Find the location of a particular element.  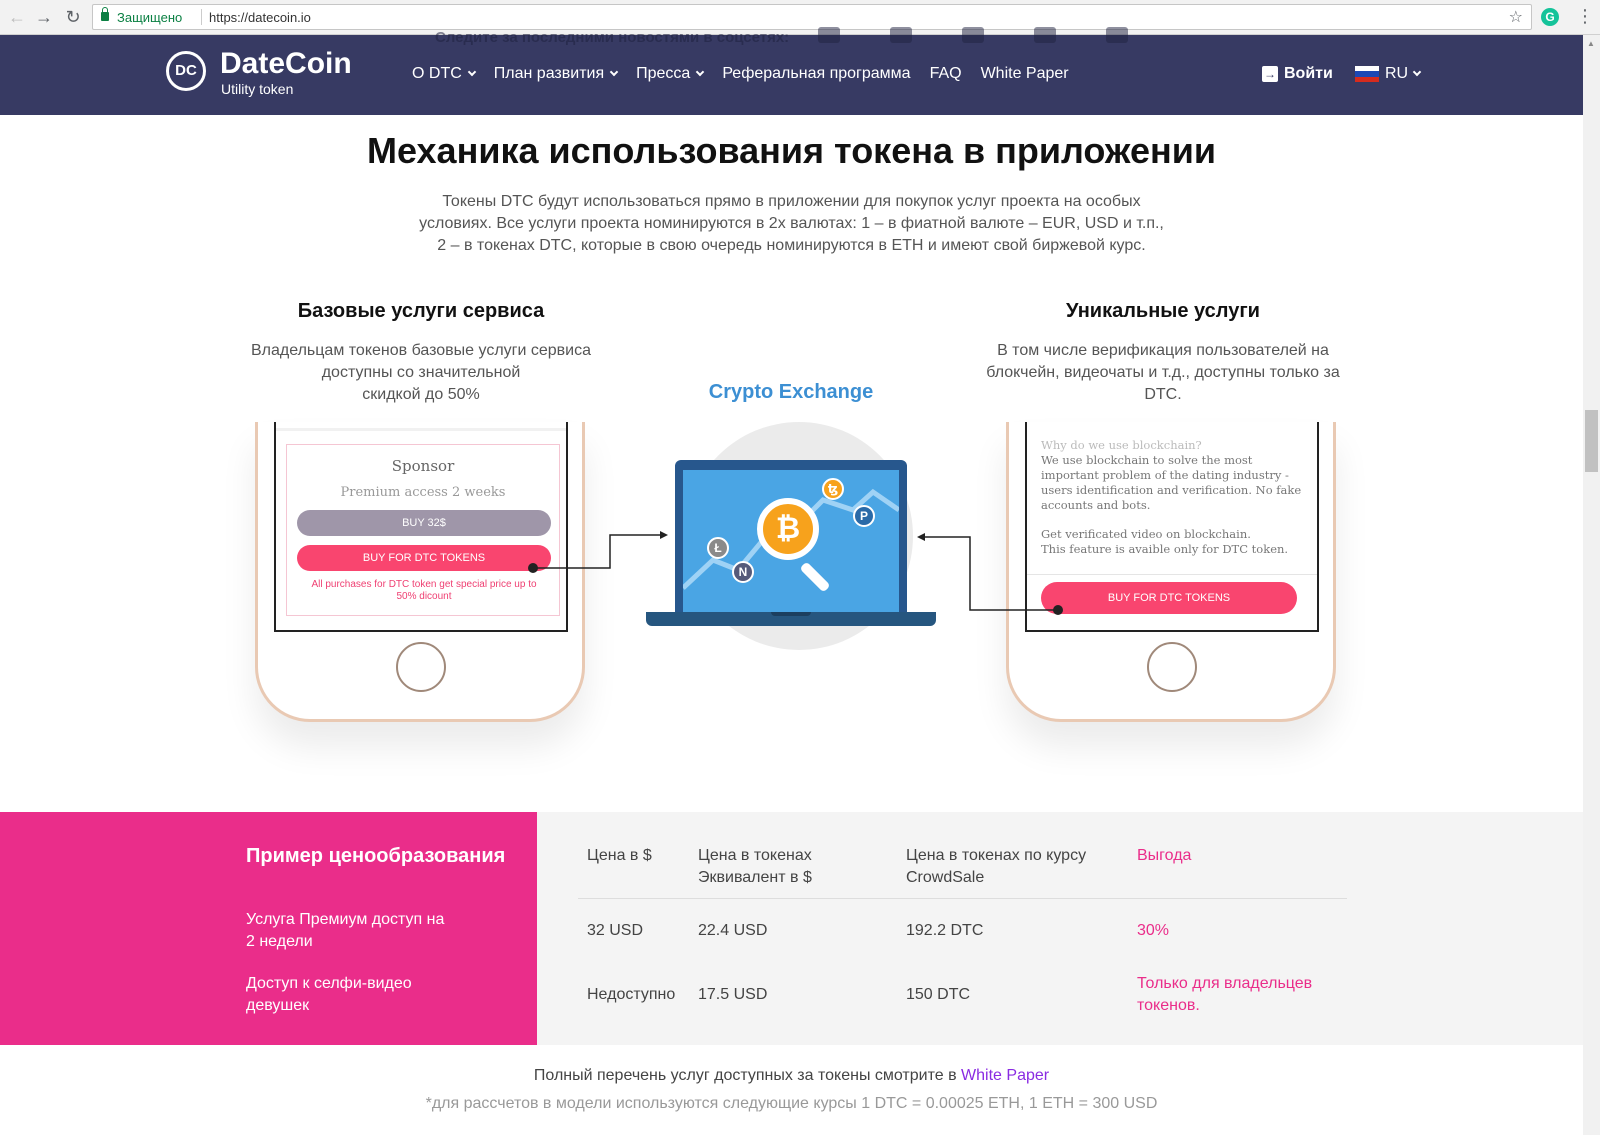

table-cell: 32 USD is located at coordinates (615, 930).